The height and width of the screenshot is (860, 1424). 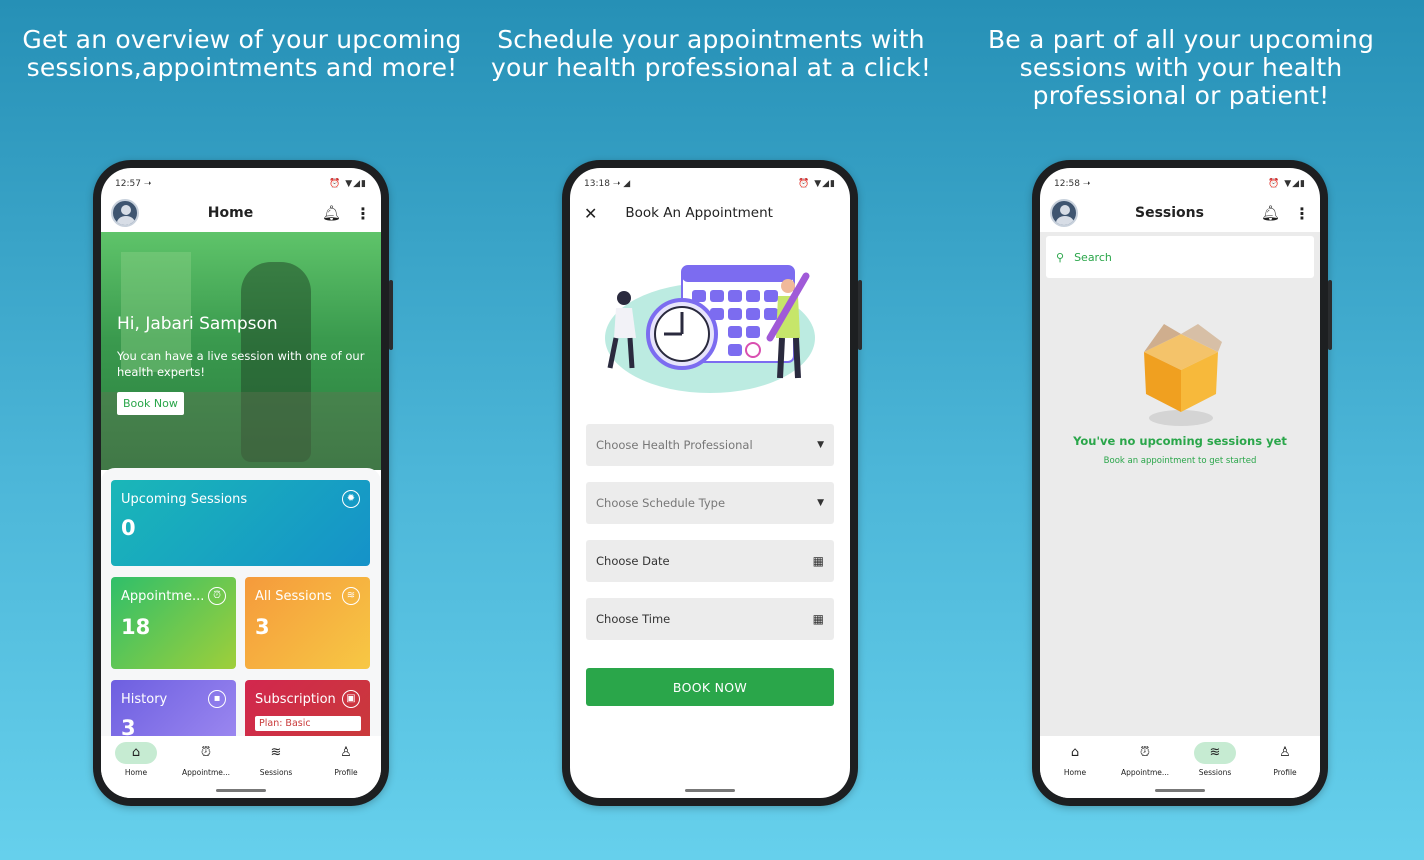 What do you see at coordinates (230, 213) in the screenshot?
I see `page-title: Home` at bounding box center [230, 213].